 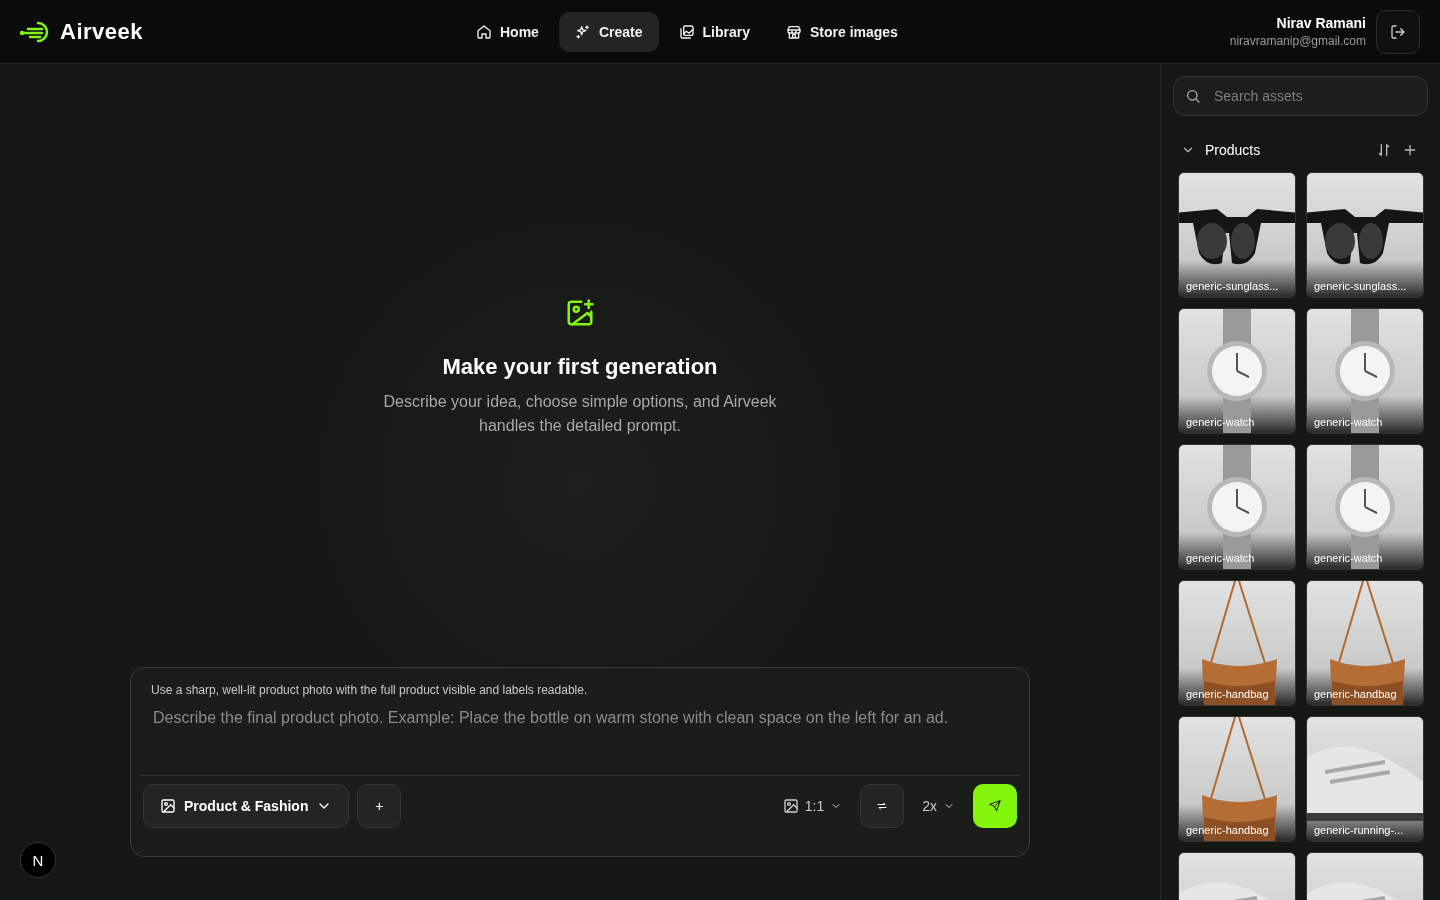 What do you see at coordinates (484, 31) in the screenshot?
I see `home-icon` at bounding box center [484, 31].